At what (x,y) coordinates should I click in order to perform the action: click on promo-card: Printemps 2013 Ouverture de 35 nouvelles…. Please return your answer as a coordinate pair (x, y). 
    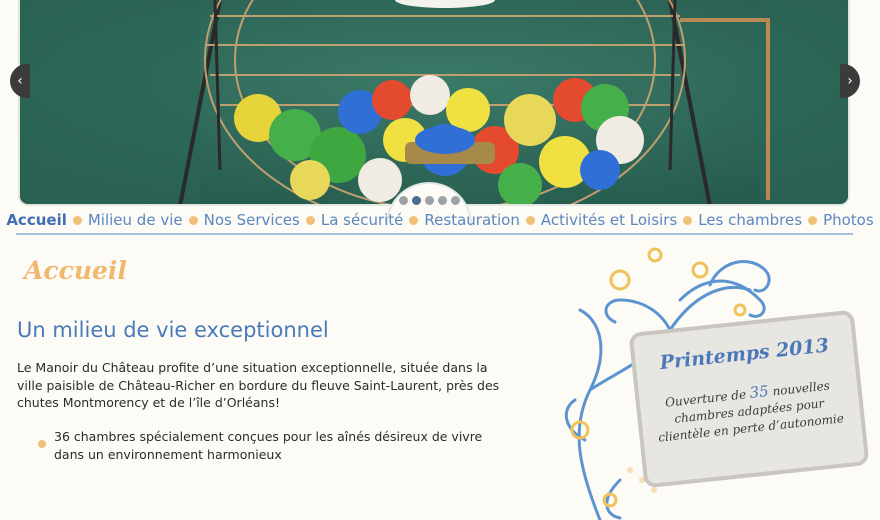
    Looking at the image, I should click on (749, 399).